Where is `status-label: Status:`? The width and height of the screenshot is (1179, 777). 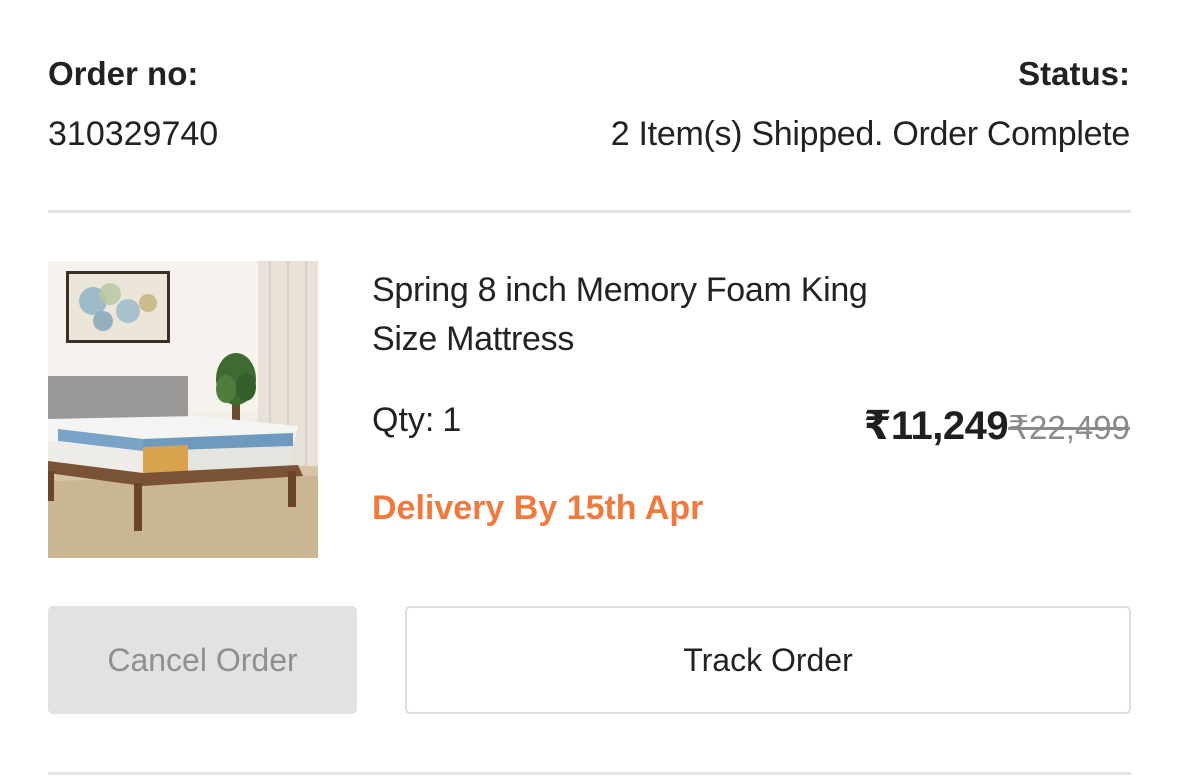 status-label: Status: is located at coordinates (1074, 73).